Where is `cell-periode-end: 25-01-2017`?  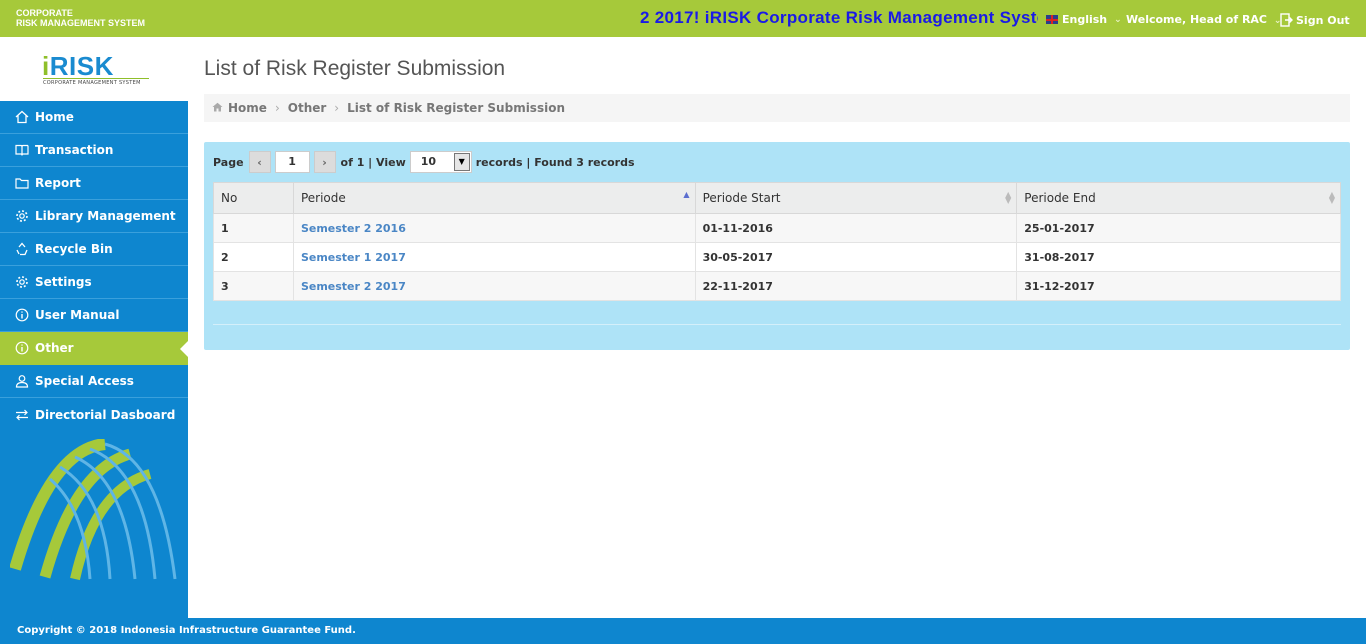 cell-periode-end: 25-01-2017 is located at coordinates (1178, 228).